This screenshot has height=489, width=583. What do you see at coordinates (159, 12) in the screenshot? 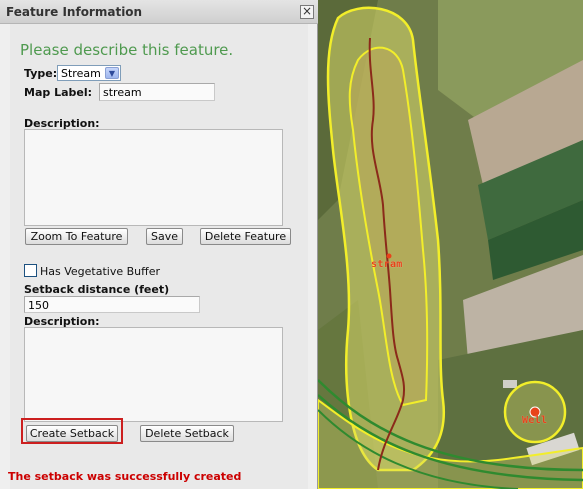
I see `panel-titlebar: Feature Information ×` at bounding box center [159, 12].